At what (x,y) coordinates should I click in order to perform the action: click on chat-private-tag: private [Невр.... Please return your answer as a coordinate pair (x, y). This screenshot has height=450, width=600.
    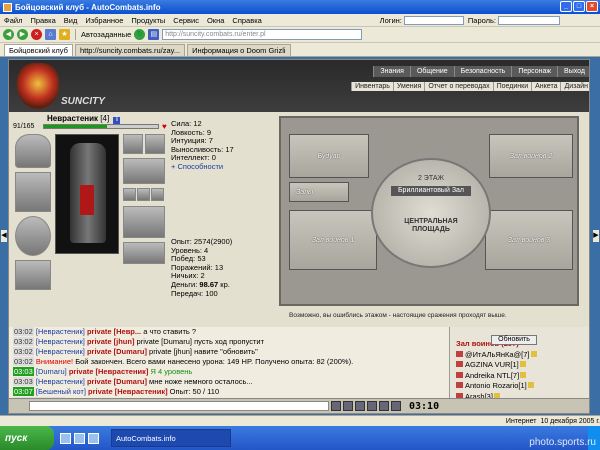
    Looking at the image, I should click on (114, 331).